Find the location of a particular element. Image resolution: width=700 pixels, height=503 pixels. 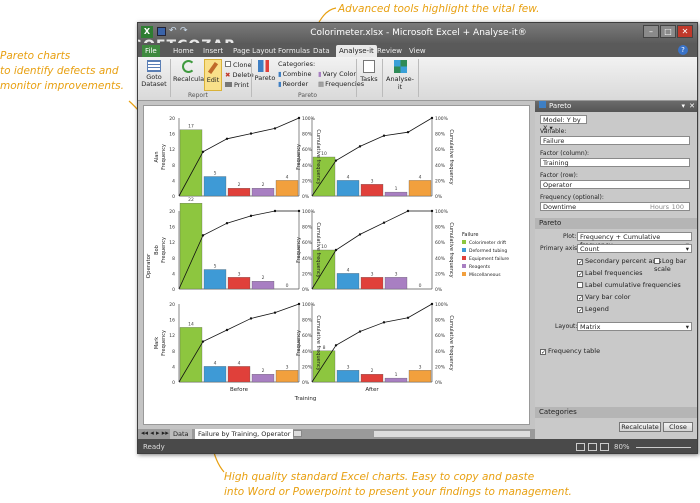

y2-tick-label: 40% is located at coordinates (440, 166).